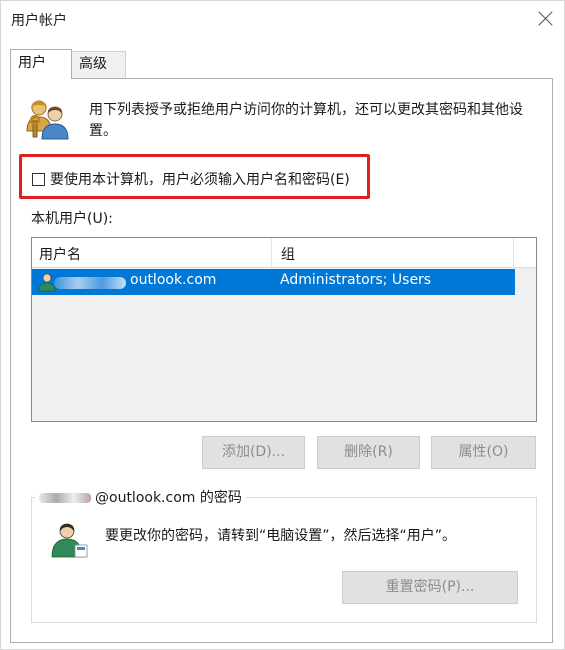 The image size is (565, 650). Describe the element at coordinates (60, 254) in the screenshot. I see `column-header-username: 用户名` at that location.